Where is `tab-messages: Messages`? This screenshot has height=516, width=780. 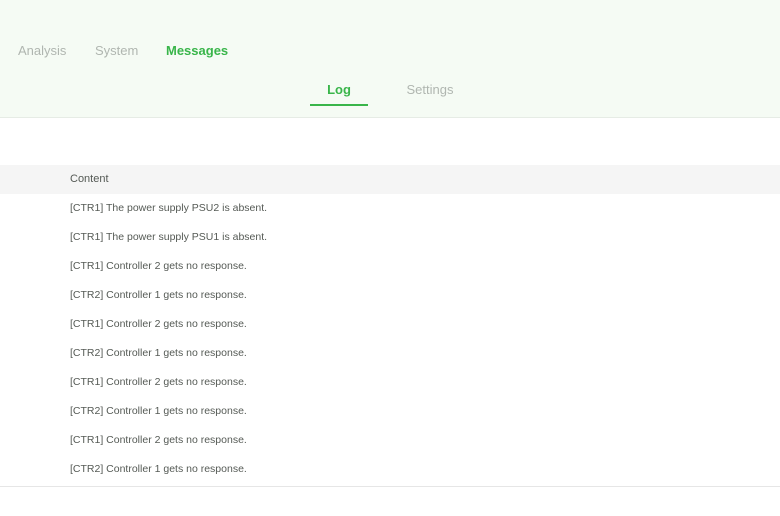
tab-messages: Messages is located at coordinates (197, 51).